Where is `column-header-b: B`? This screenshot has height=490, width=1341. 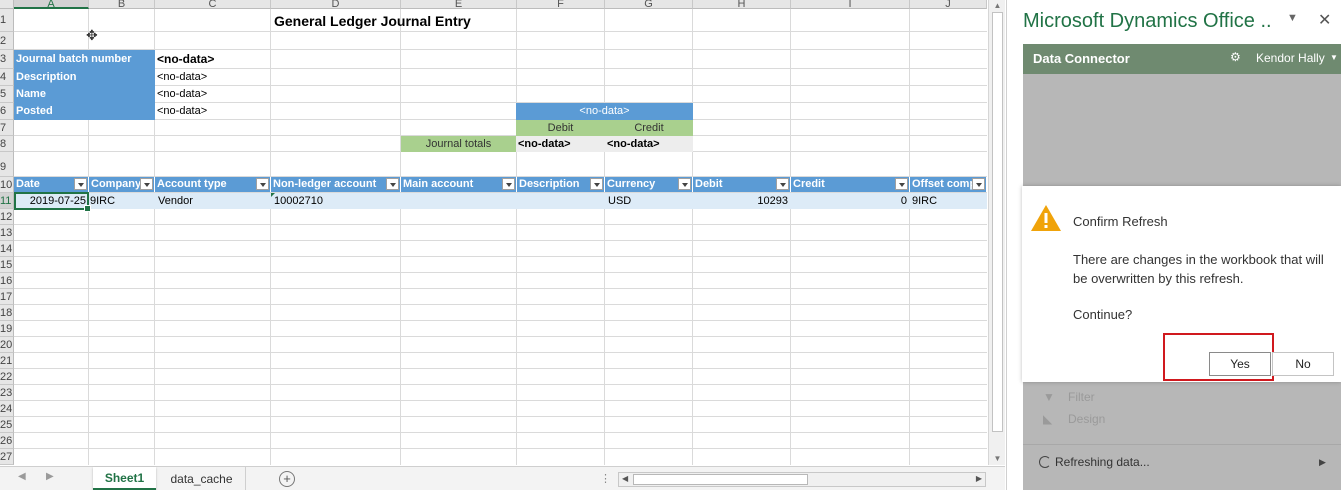 column-header-b: B is located at coordinates (122, 4).